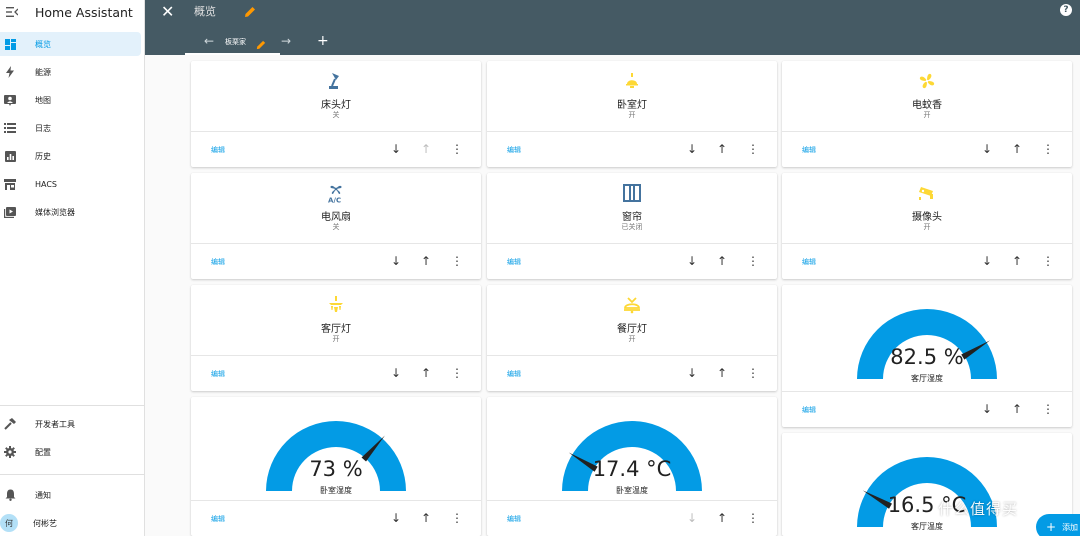  Describe the element at coordinates (632, 226) in the screenshot. I see `entity-card-curtain: 窗帘 已关闭 编辑 ↓ ↑ ⋮` at that location.